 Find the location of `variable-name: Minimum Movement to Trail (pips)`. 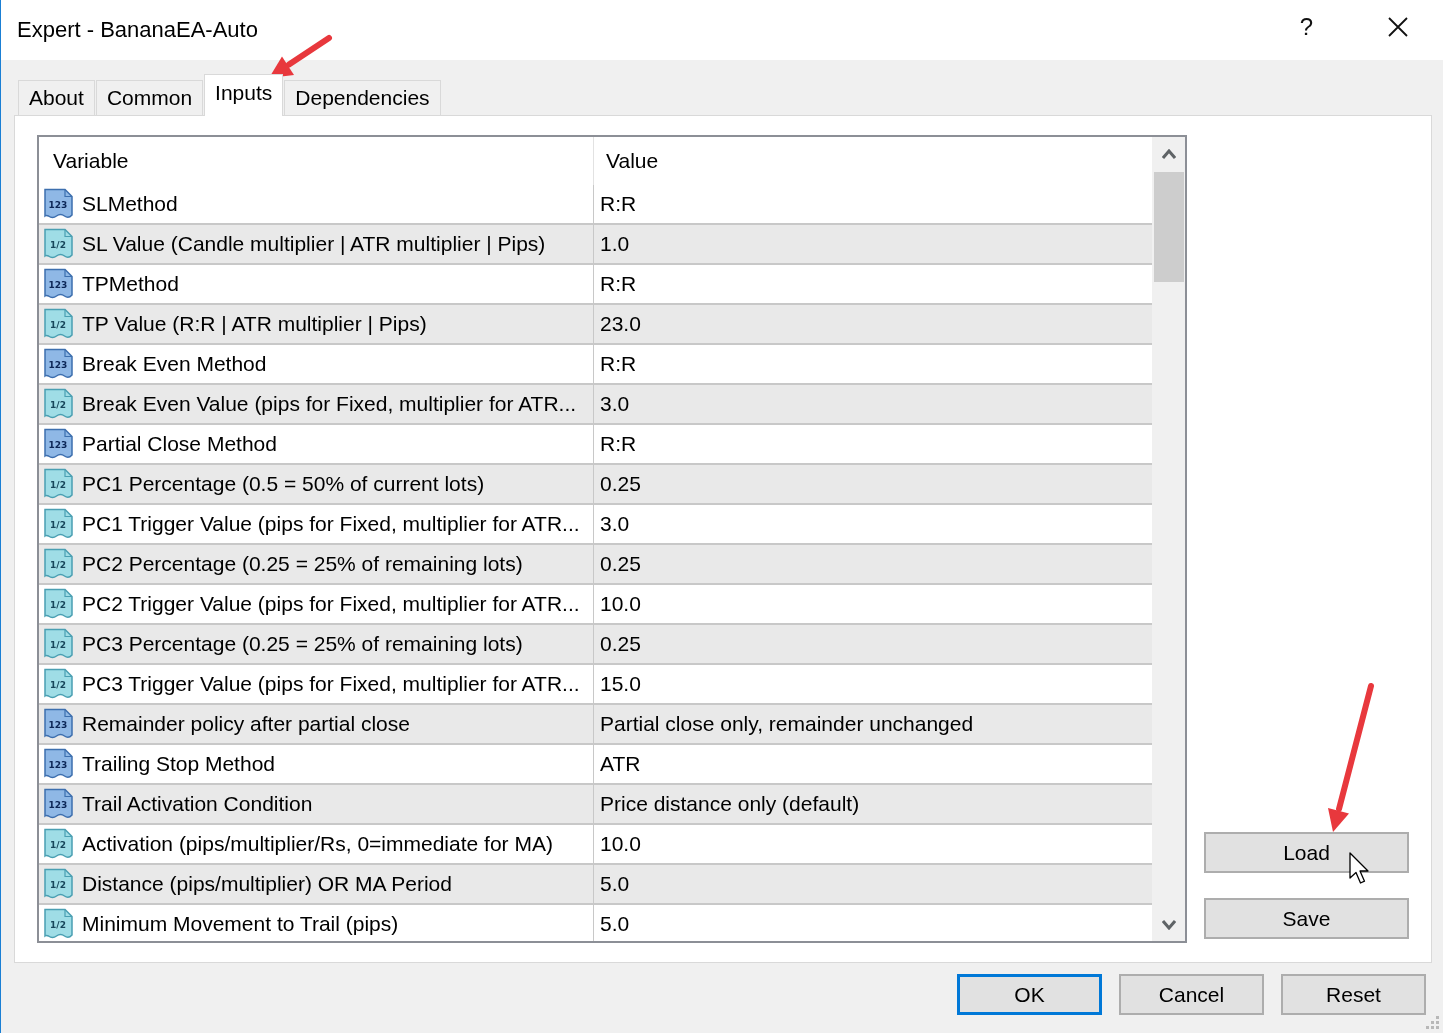

variable-name: Minimum Movement to Trail (pips) is located at coordinates (240, 924).